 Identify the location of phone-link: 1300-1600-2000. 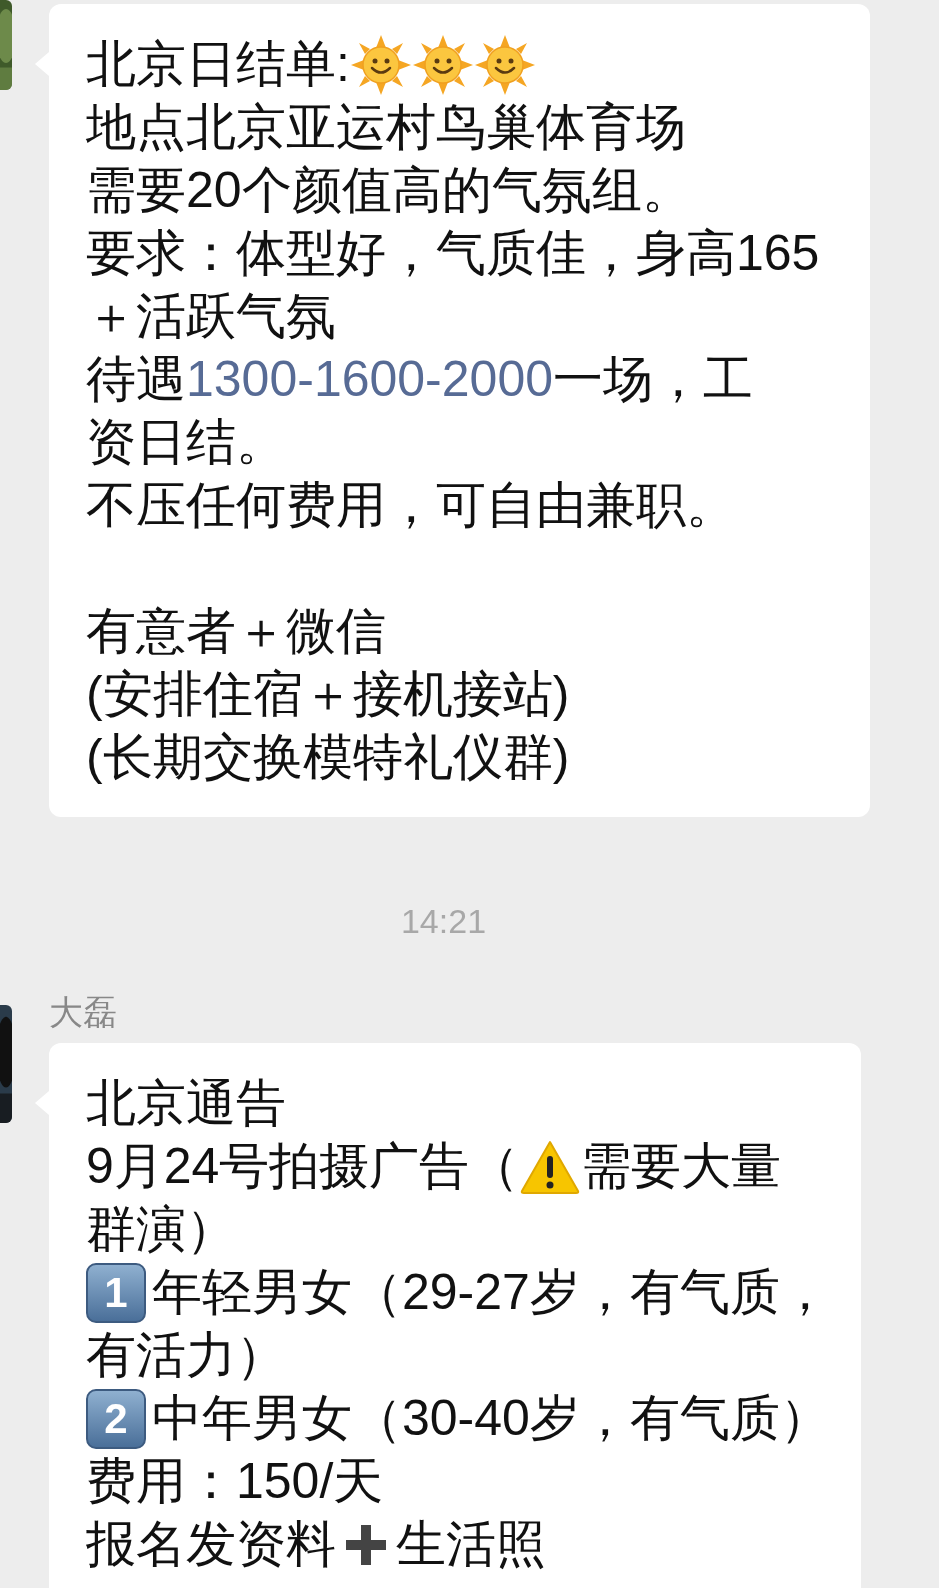
(369, 379).